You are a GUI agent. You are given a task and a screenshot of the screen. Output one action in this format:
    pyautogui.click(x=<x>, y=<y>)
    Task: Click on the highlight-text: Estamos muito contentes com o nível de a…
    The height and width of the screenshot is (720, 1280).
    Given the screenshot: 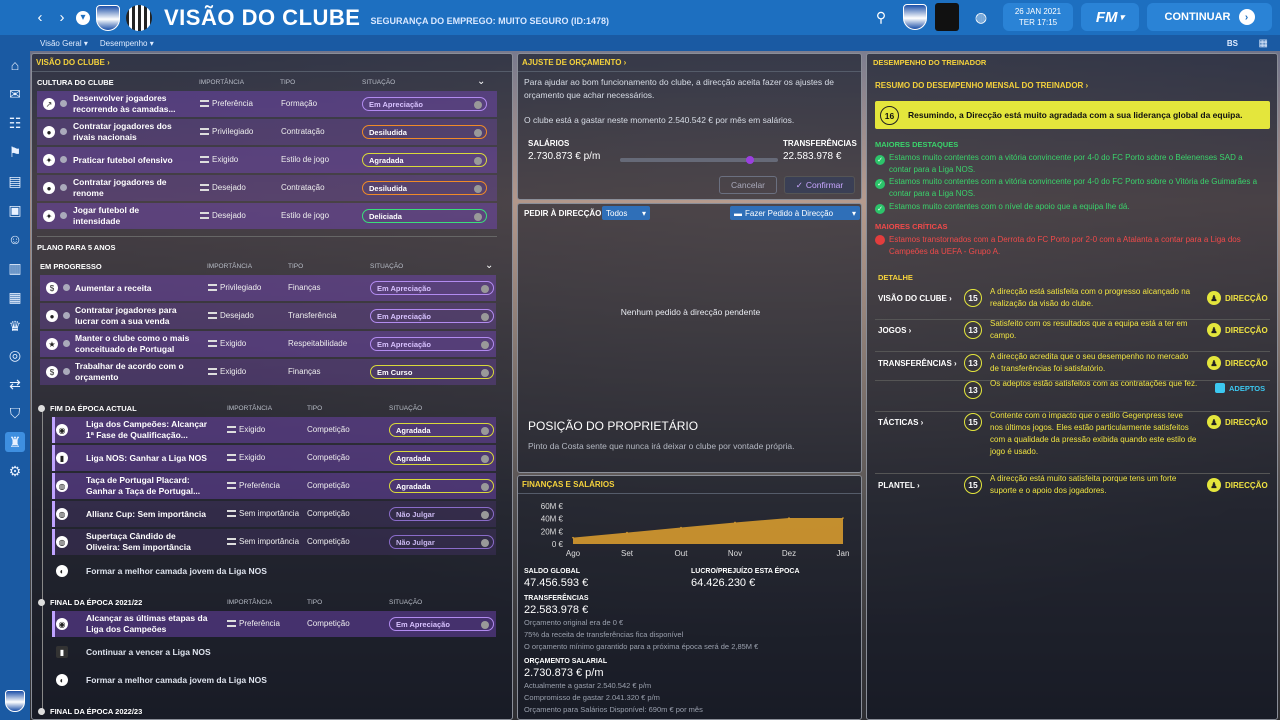 What is the action you would take?
    pyautogui.click(x=1009, y=206)
    